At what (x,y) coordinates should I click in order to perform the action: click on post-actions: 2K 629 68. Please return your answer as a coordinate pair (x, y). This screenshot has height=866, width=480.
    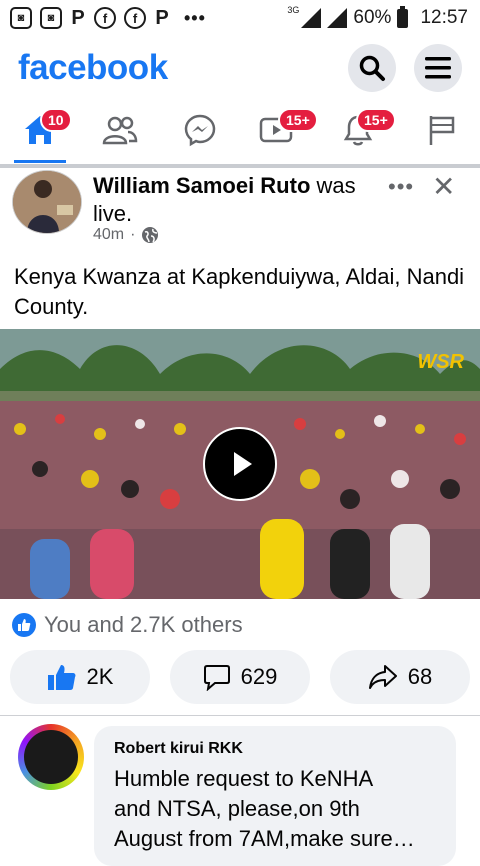
    Looking at the image, I should click on (240, 678).